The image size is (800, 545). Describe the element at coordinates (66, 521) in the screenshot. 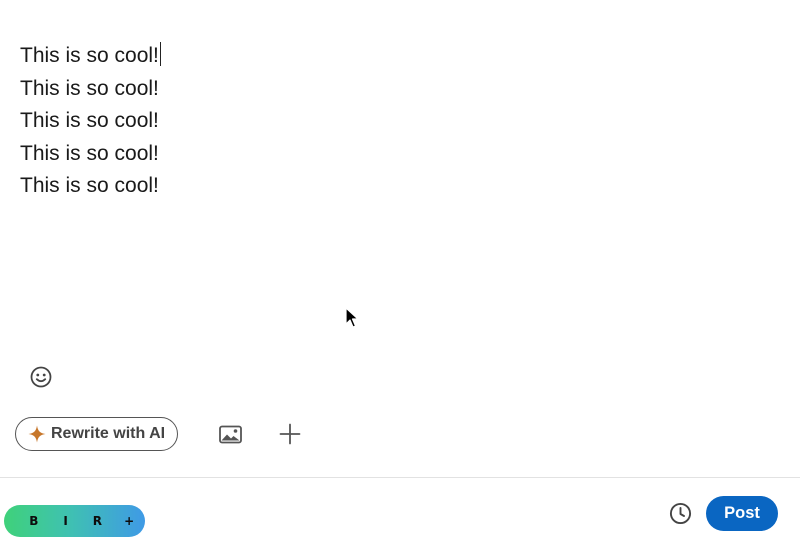

I see `italic-button: I` at that location.